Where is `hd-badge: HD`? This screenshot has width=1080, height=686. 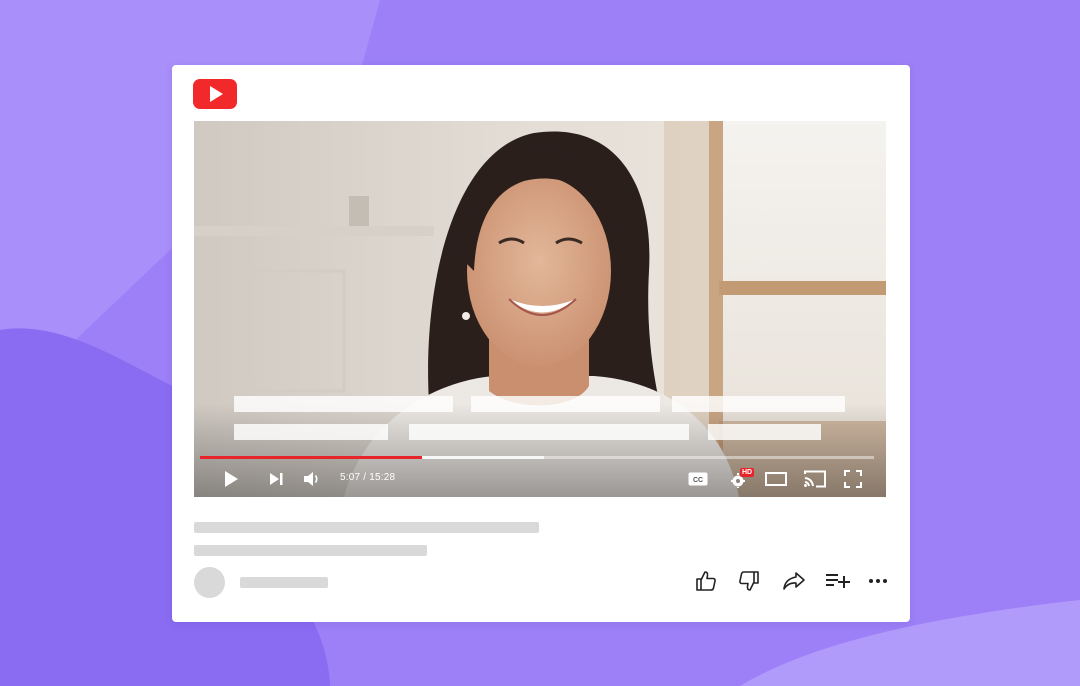
hd-badge: HD is located at coordinates (747, 472).